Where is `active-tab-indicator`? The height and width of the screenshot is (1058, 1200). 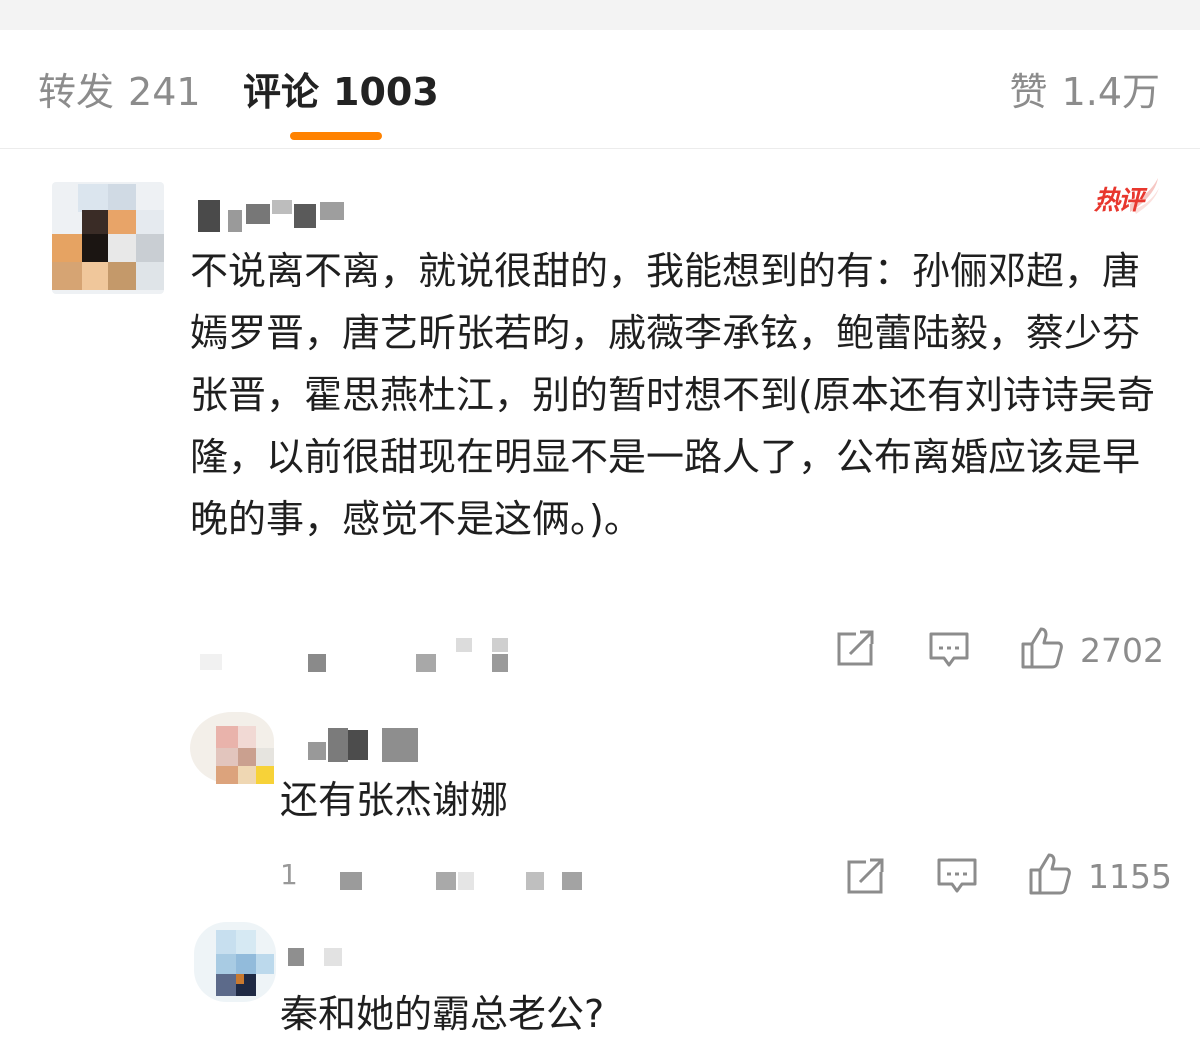
active-tab-indicator is located at coordinates (336, 136).